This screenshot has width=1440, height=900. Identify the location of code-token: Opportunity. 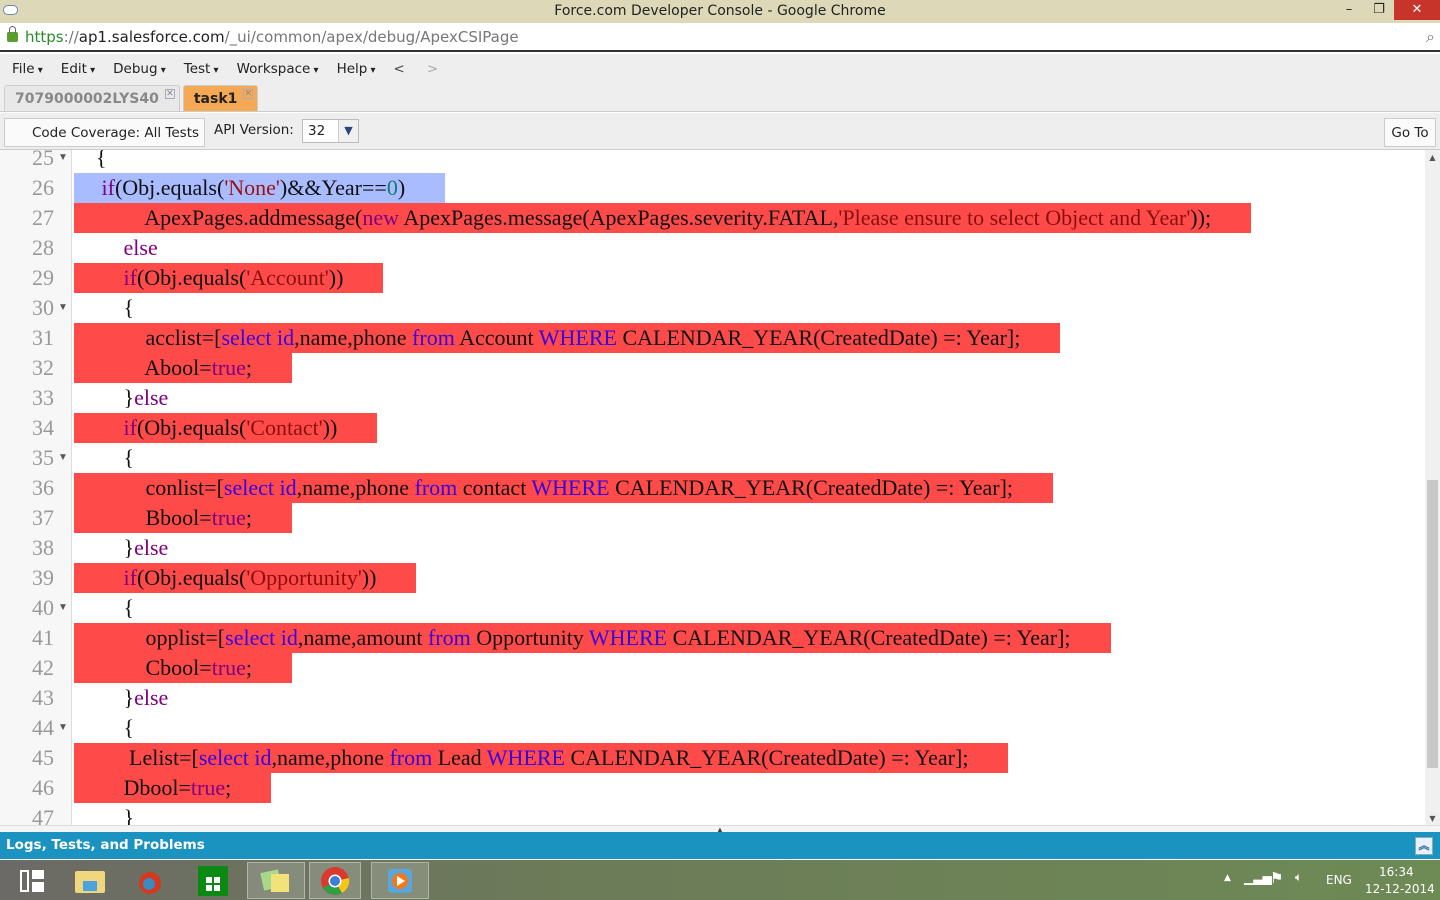
(529, 637).